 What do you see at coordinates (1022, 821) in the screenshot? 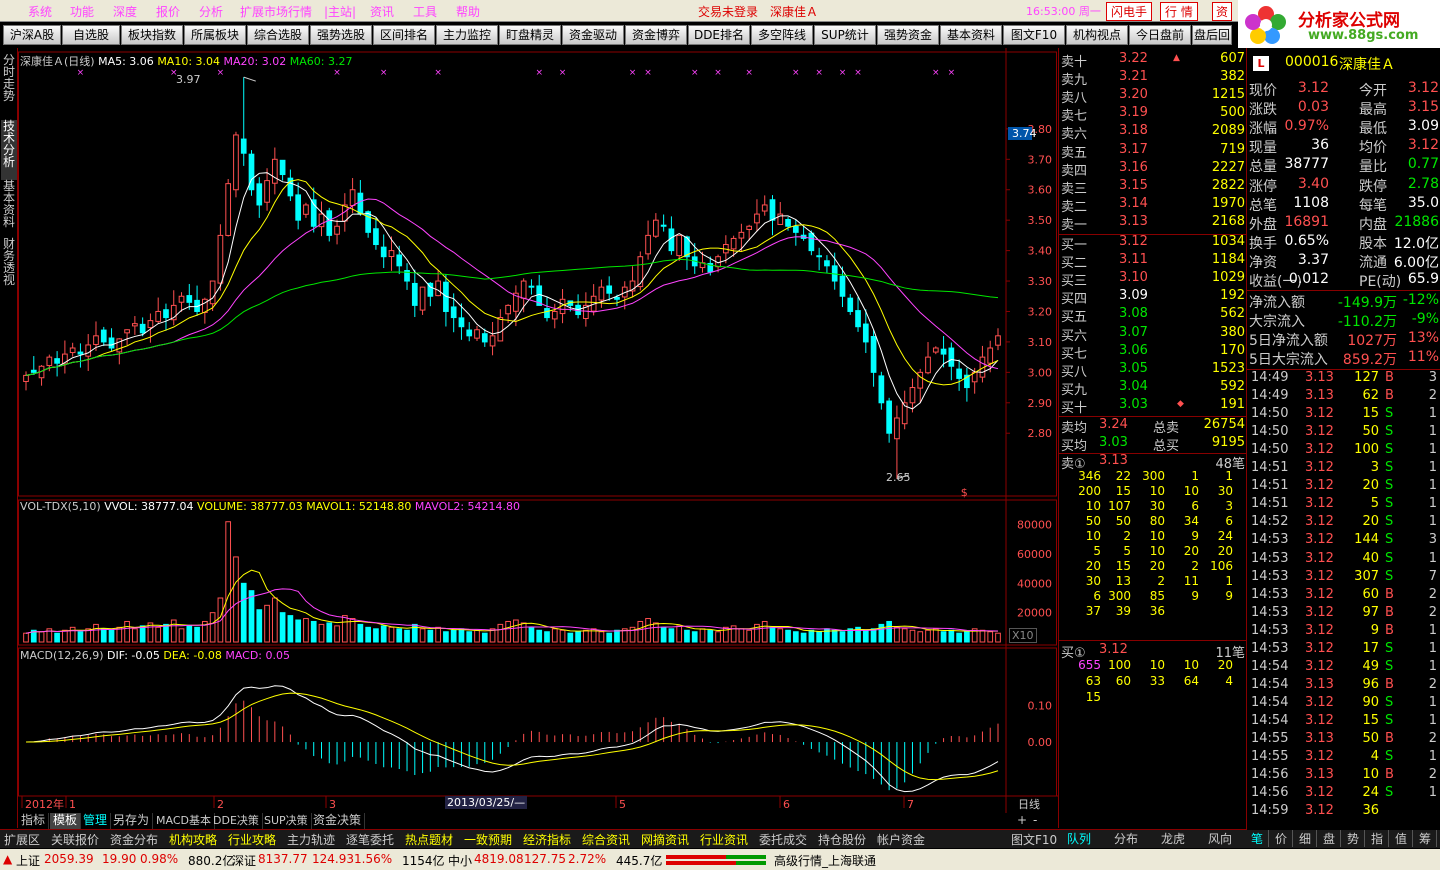
I see `zoom-in-button: +` at bounding box center [1022, 821].